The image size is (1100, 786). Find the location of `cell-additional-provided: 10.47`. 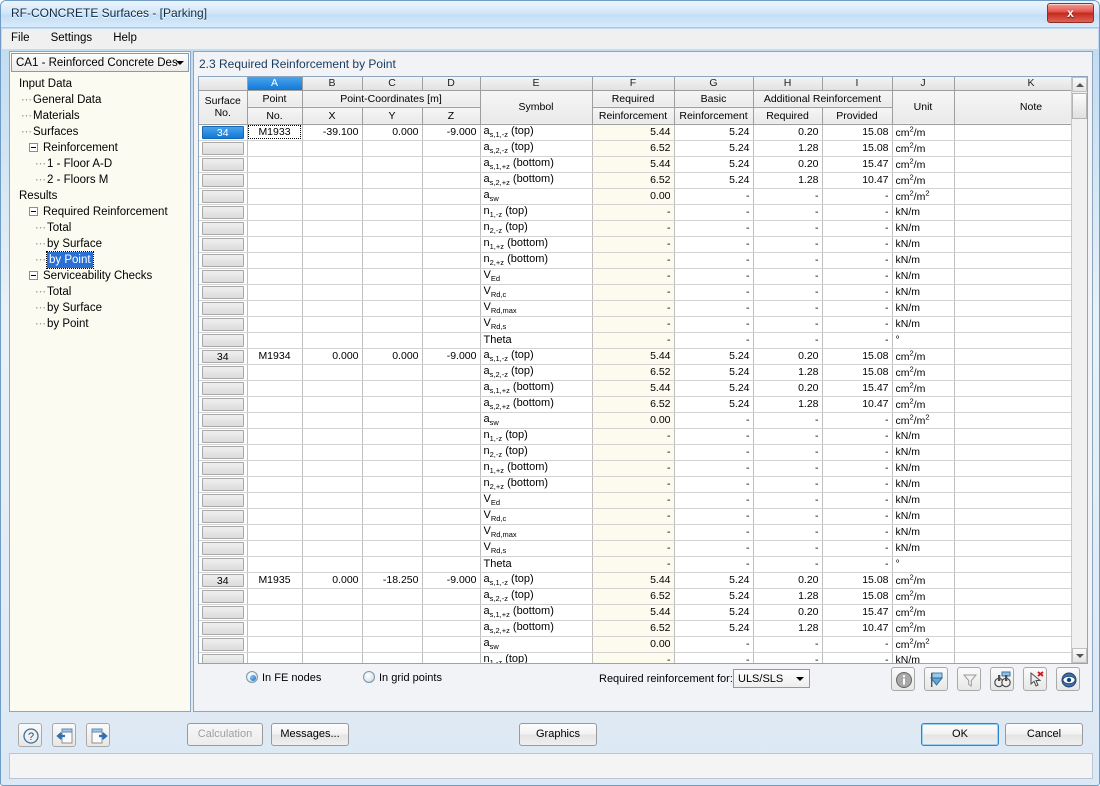

cell-additional-provided: 10.47 is located at coordinates (857, 180).